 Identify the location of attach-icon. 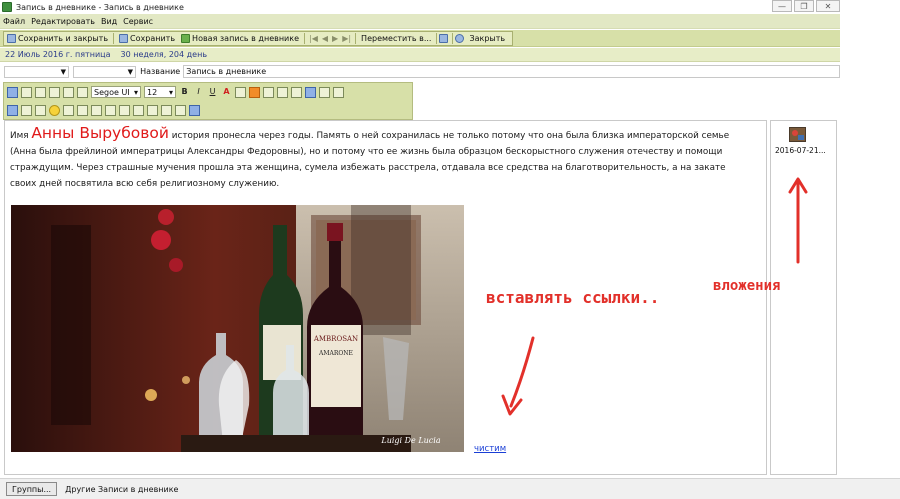
(324, 92).